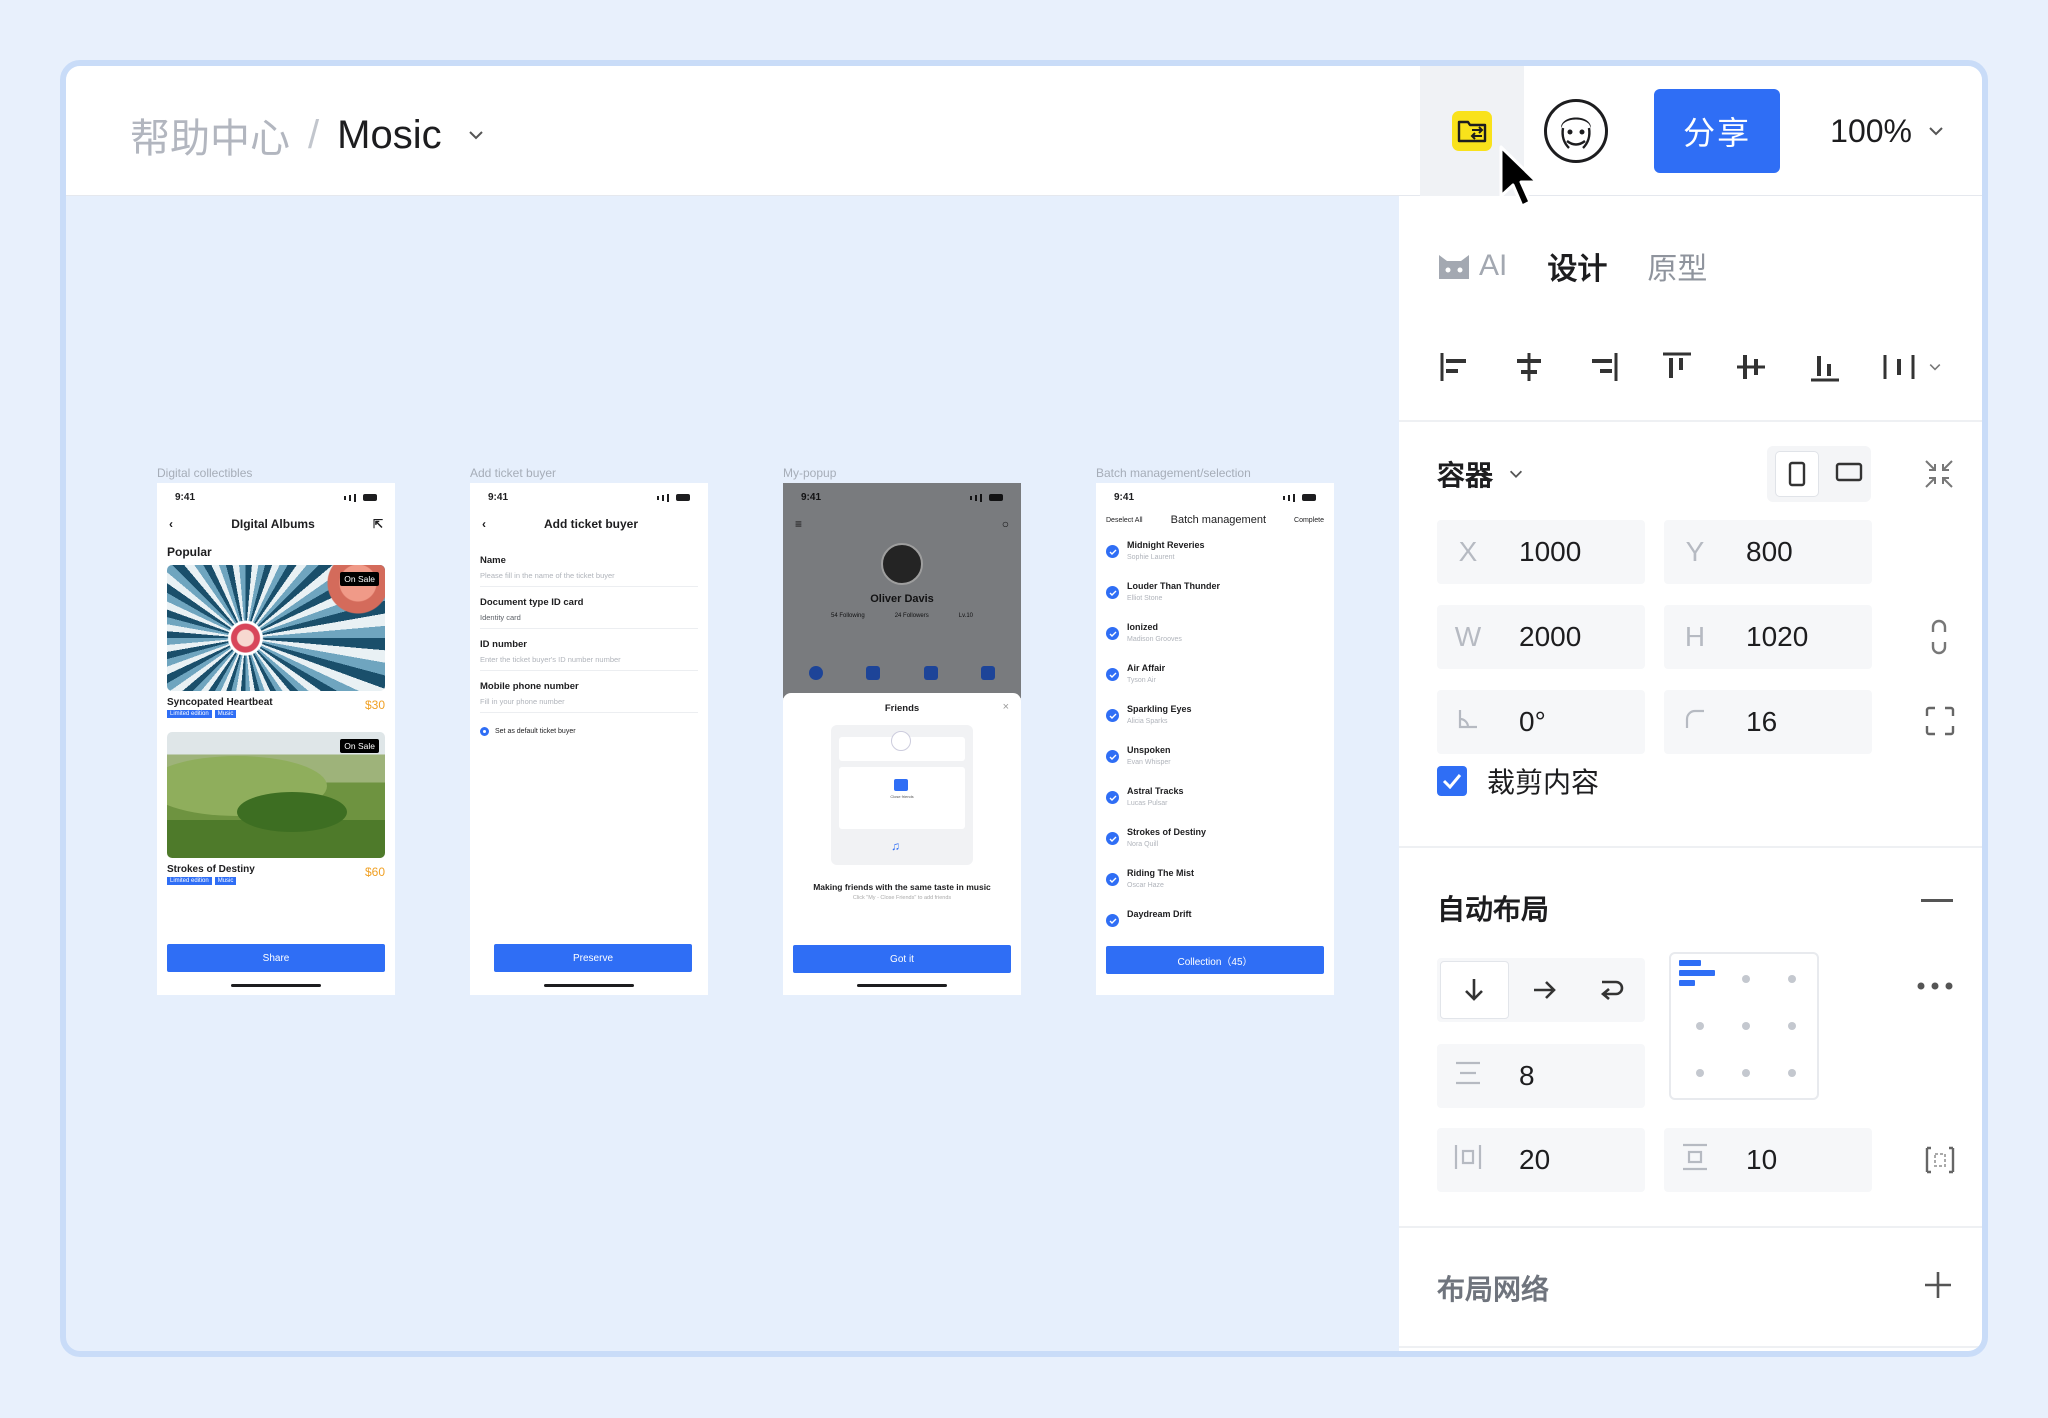 The width and height of the screenshot is (2048, 1418). Describe the element at coordinates (1215, 639) in the screenshot. I see `list-item: Ionized Madison Grooves` at that location.